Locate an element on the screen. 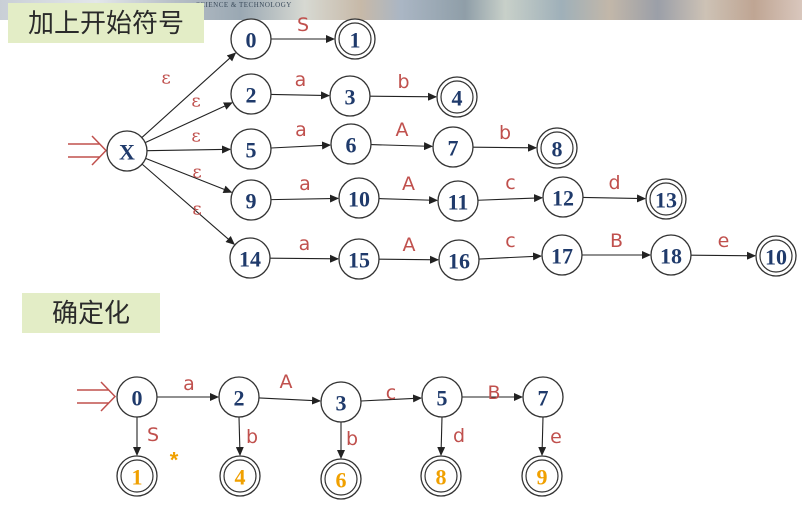  nfa-epsilon-label-0: ε is located at coordinates (165, 78).